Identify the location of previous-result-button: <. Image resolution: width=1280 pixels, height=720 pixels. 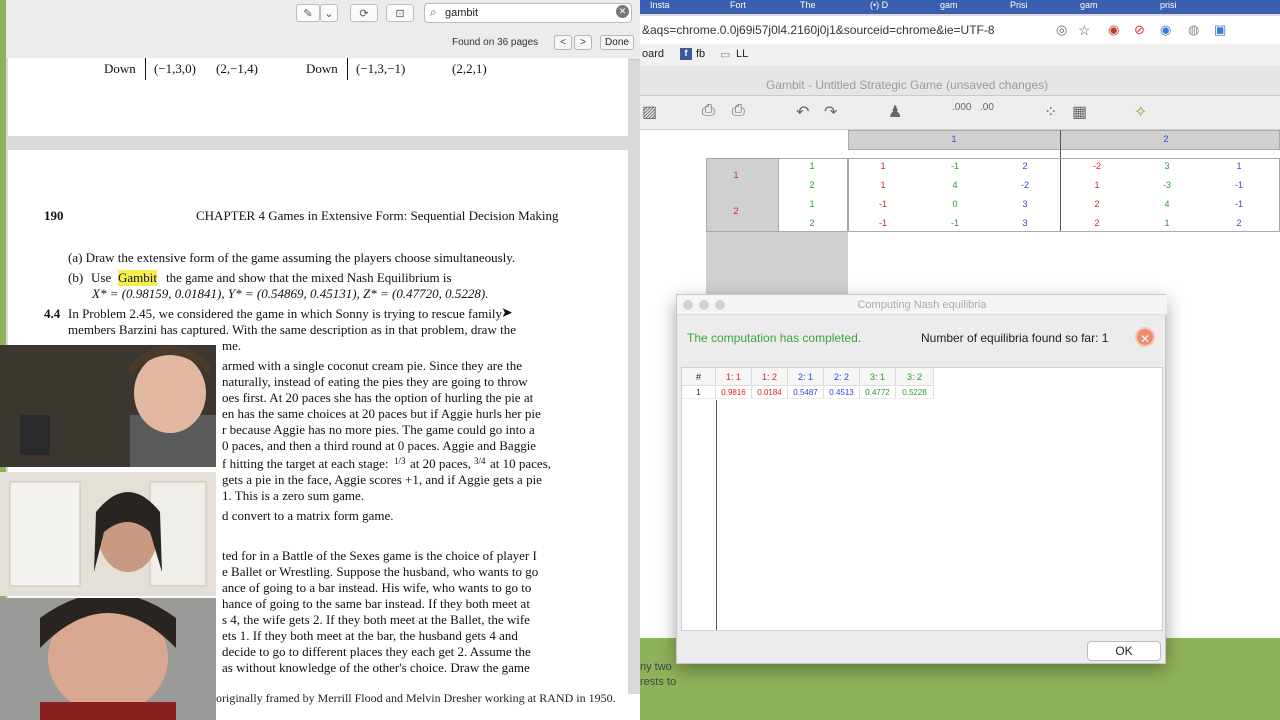
(563, 42).